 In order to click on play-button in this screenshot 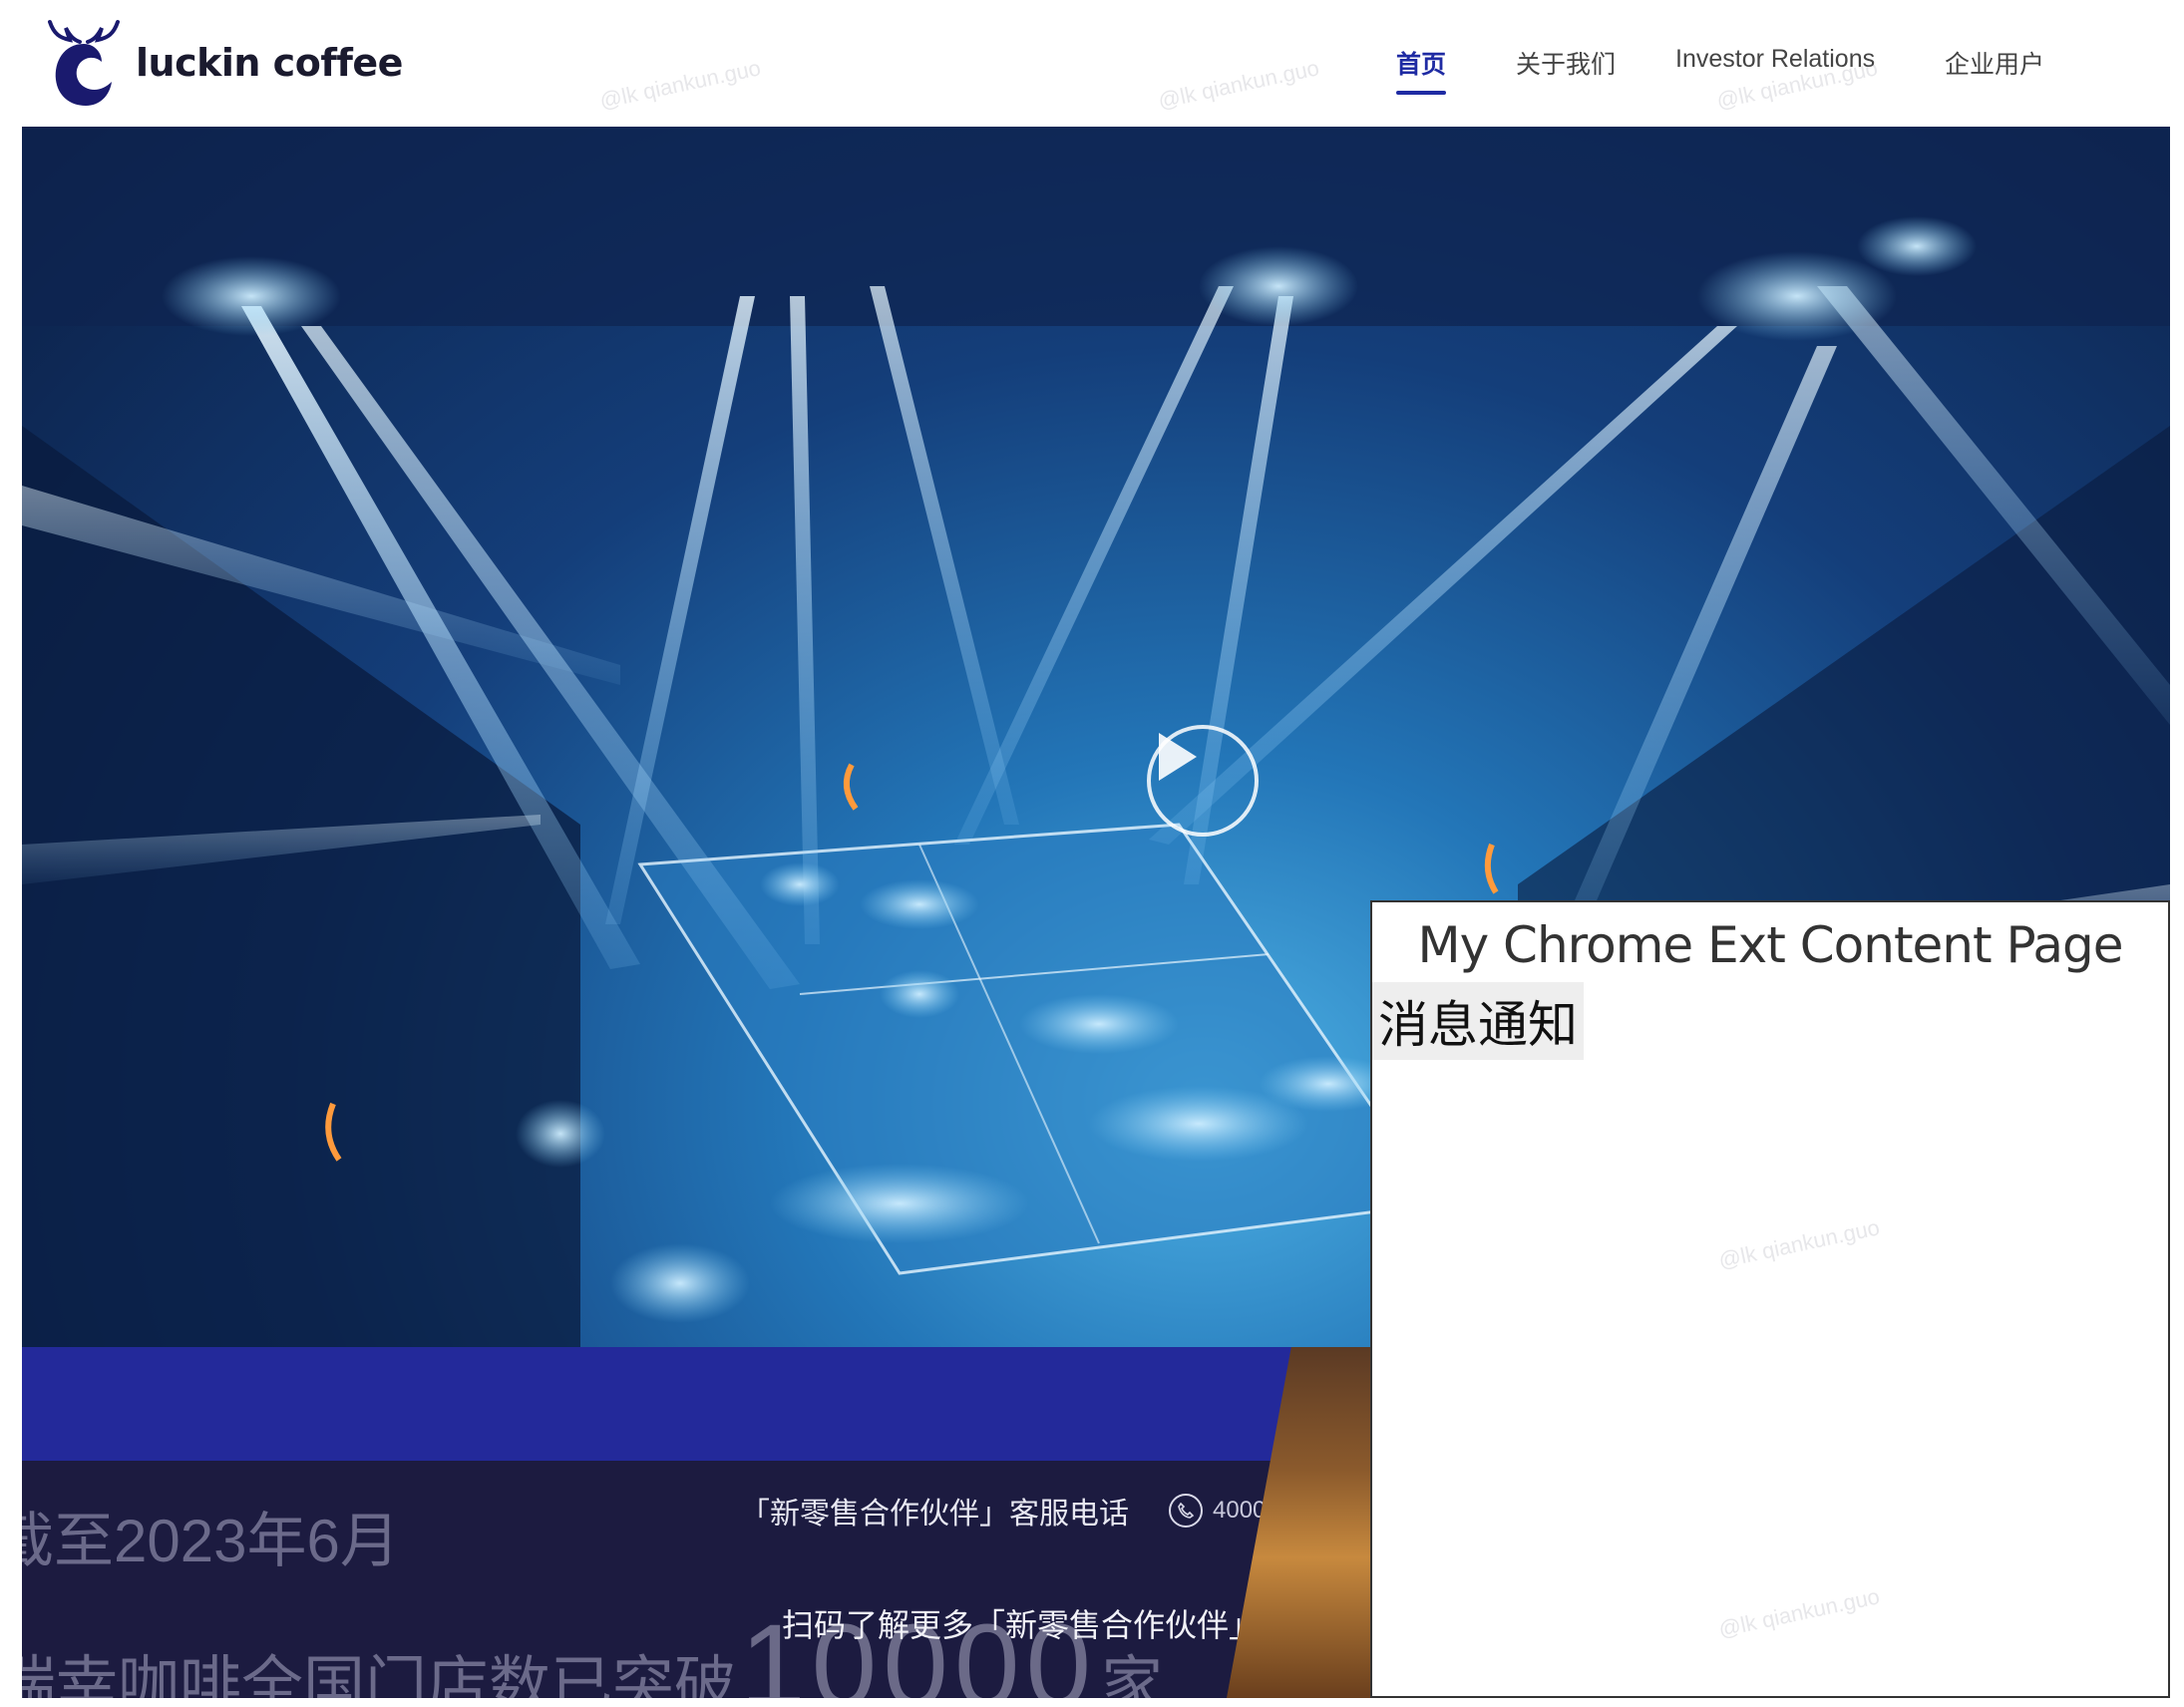, I will do `click(1203, 781)`.